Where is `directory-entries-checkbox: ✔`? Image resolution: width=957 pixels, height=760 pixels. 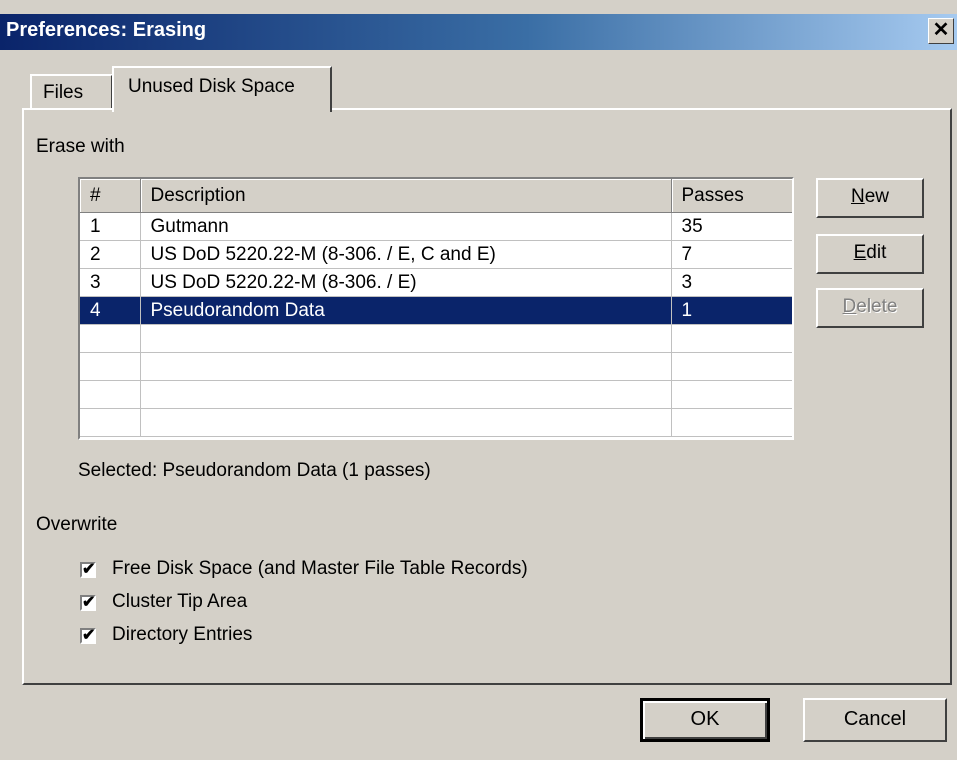 directory-entries-checkbox: ✔ is located at coordinates (88, 636).